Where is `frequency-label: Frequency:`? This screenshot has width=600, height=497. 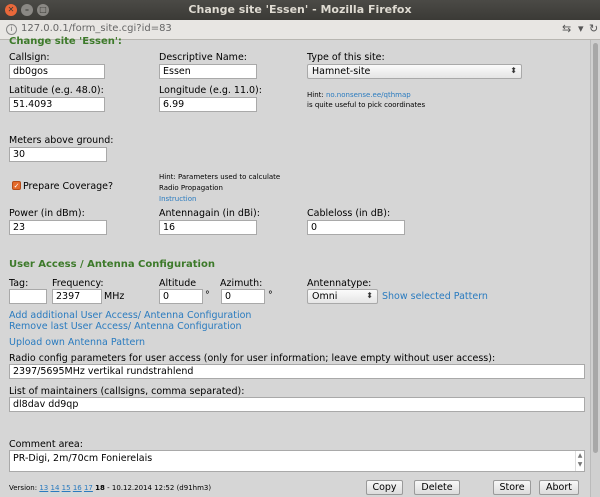
frequency-label: Frequency: is located at coordinates (78, 283).